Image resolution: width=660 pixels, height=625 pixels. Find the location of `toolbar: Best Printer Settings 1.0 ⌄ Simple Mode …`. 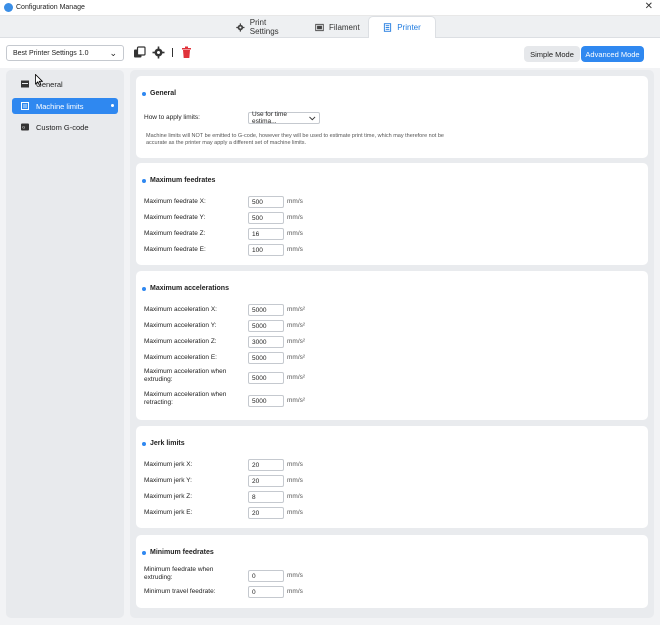

toolbar: Best Printer Settings 1.0 ⌄ Simple Mode … is located at coordinates (330, 53).